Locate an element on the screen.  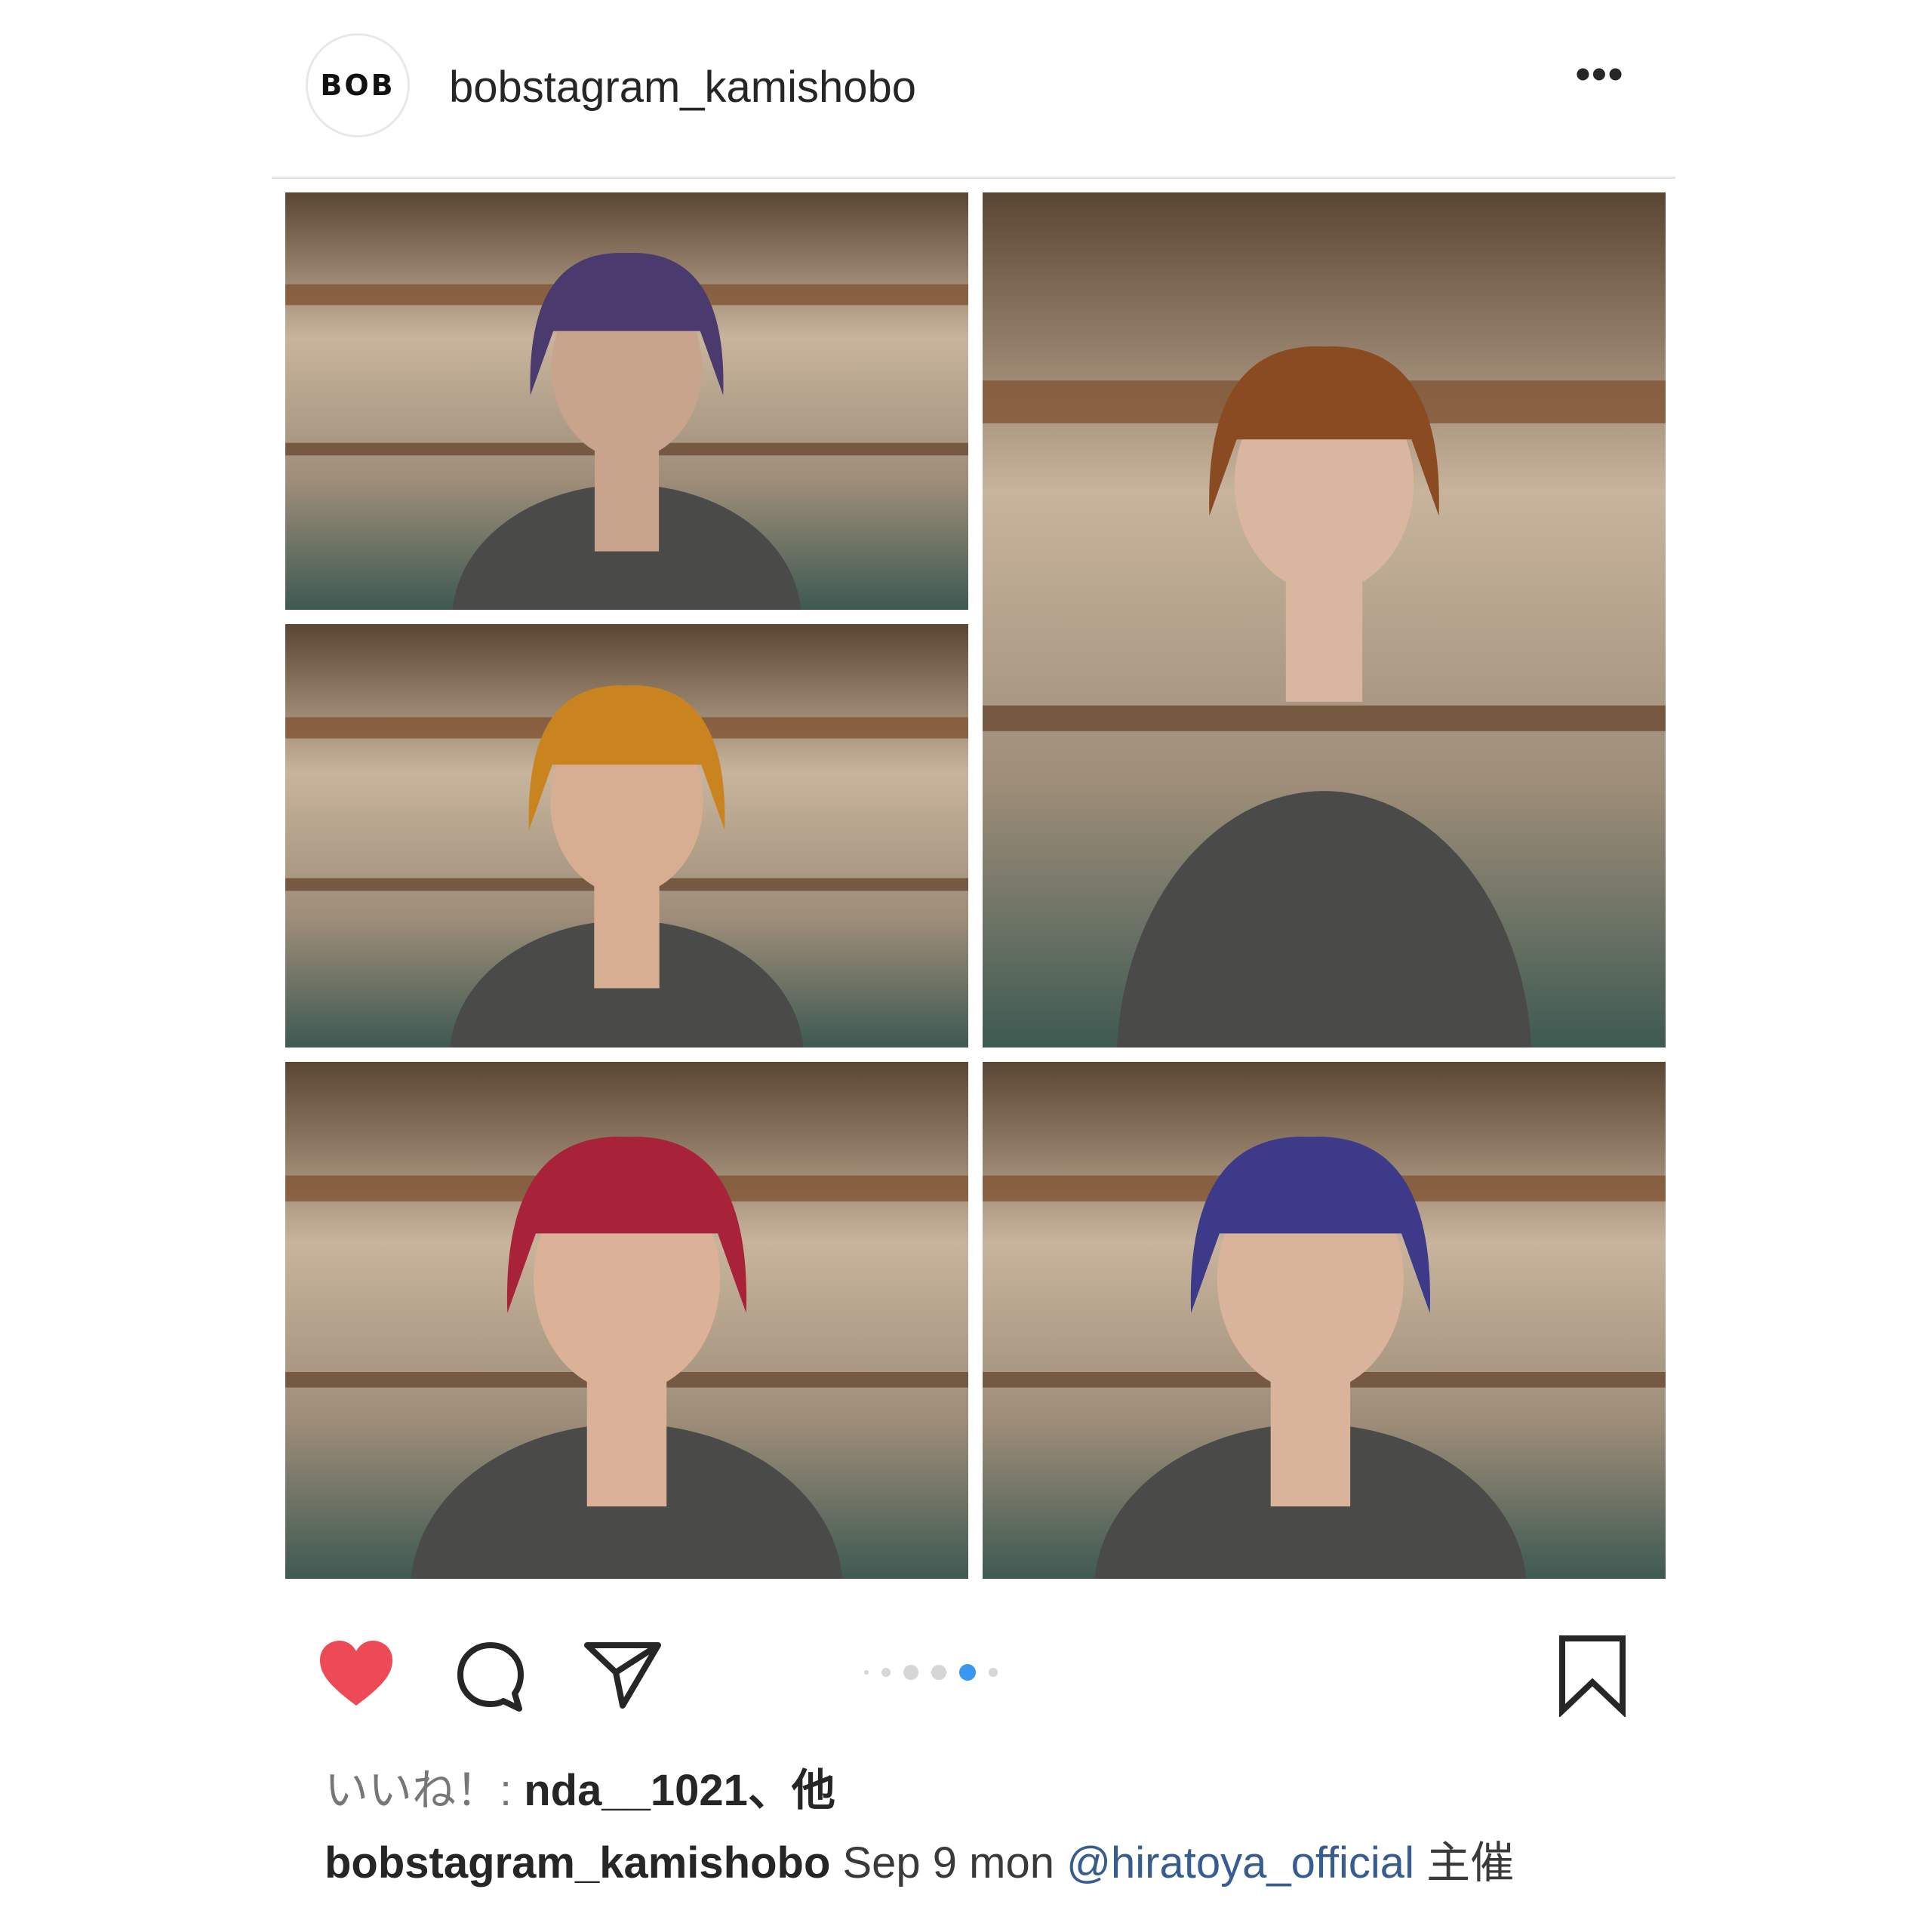
avatar: BOB is located at coordinates (358, 85).